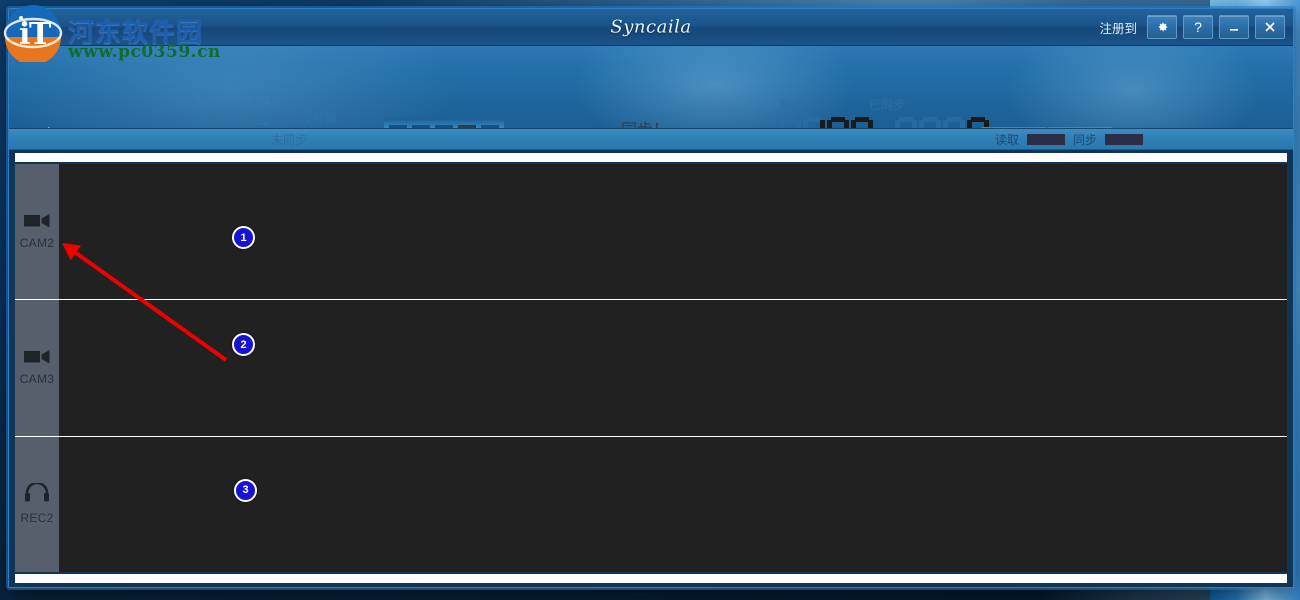  I want to click on annotation-marker-1: 1, so click(243, 237).